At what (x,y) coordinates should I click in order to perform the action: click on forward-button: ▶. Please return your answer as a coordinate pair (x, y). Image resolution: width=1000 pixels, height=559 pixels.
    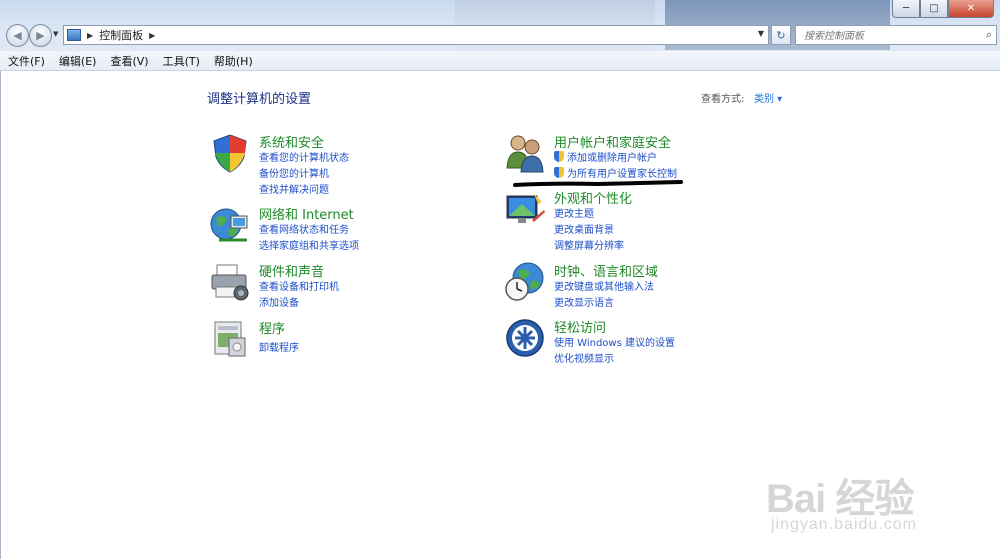
    Looking at the image, I should click on (40, 35).